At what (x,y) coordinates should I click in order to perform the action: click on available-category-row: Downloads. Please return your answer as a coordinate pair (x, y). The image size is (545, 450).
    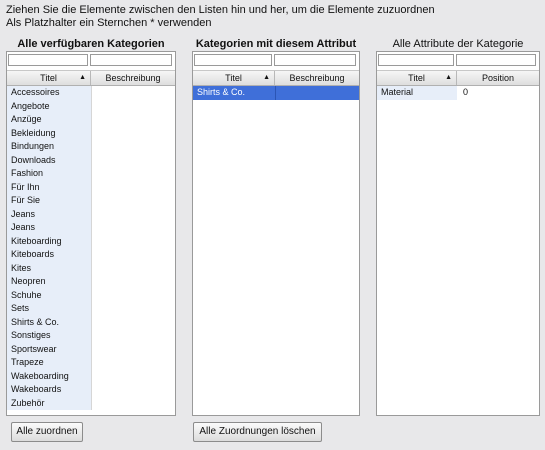
    Looking at the image, I should click on (91, 160).